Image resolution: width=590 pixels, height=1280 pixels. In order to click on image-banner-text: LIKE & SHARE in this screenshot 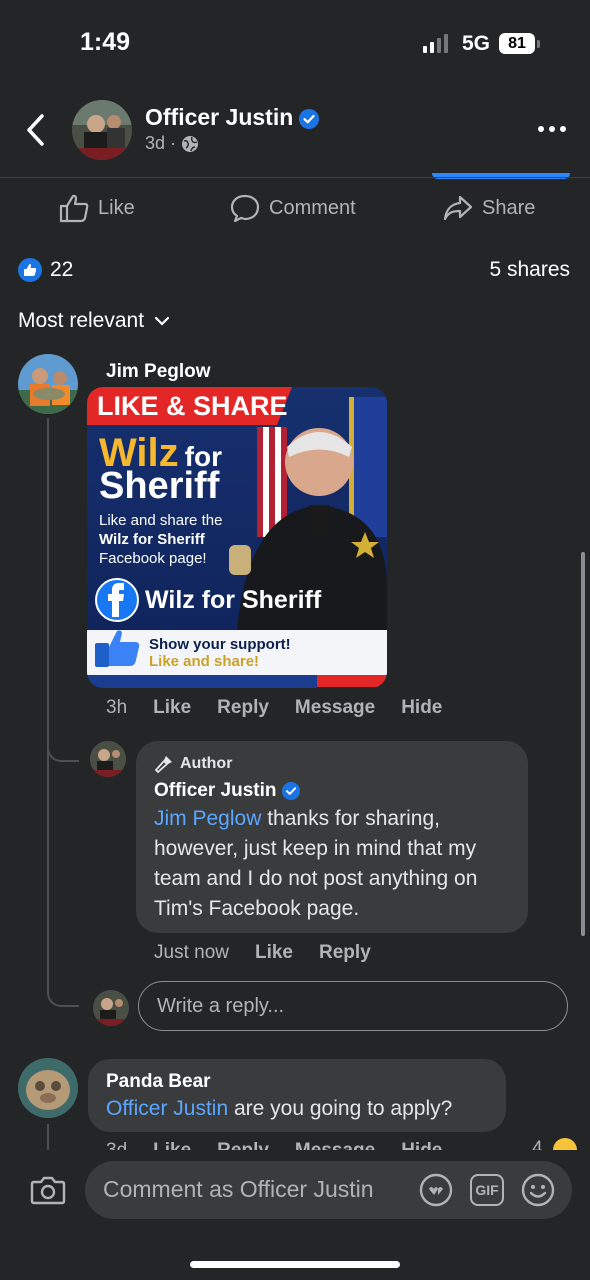, I will do `click(192, 406)`.